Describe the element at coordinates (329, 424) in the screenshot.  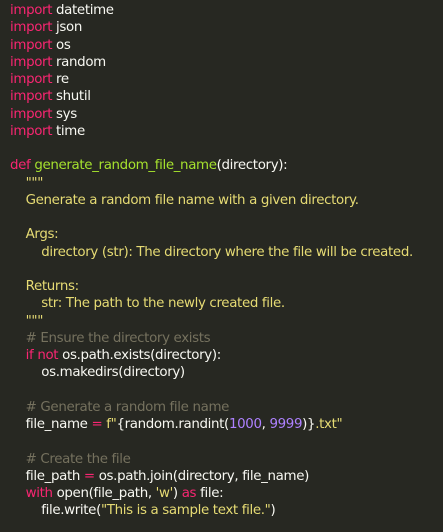
I see `string-token: .txt"` at that location.